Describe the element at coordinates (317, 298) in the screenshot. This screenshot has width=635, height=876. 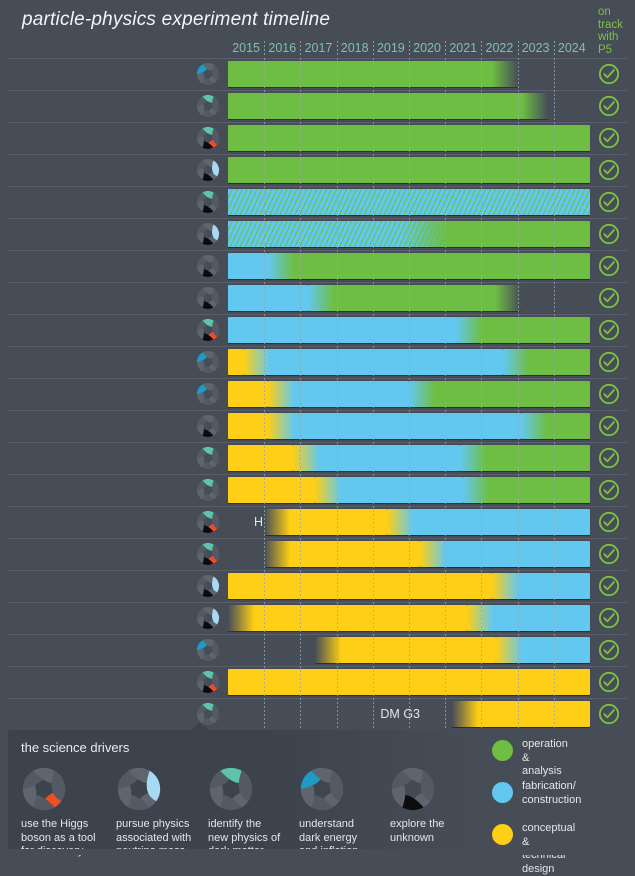
I see `table-row: Muon g-2` at that location.